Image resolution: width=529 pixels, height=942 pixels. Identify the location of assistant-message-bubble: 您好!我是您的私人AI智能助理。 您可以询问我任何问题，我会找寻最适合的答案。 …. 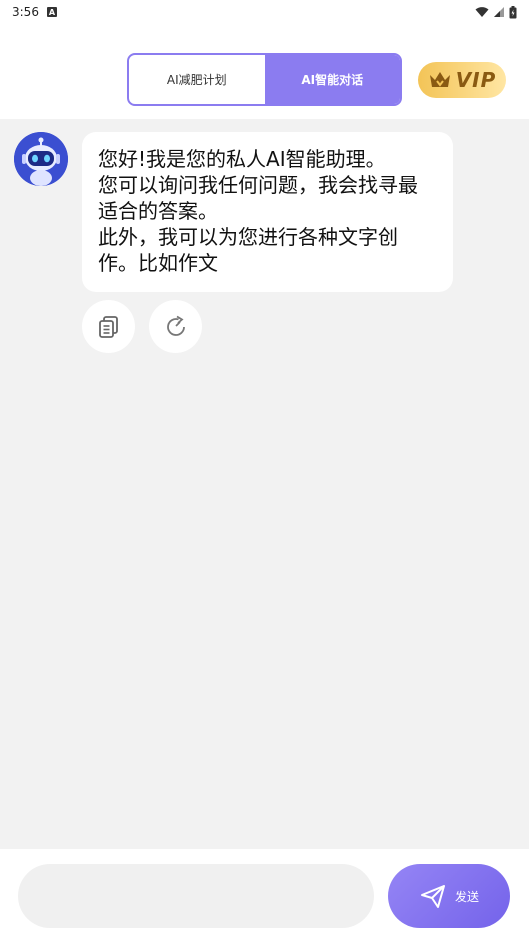
(267, 212).